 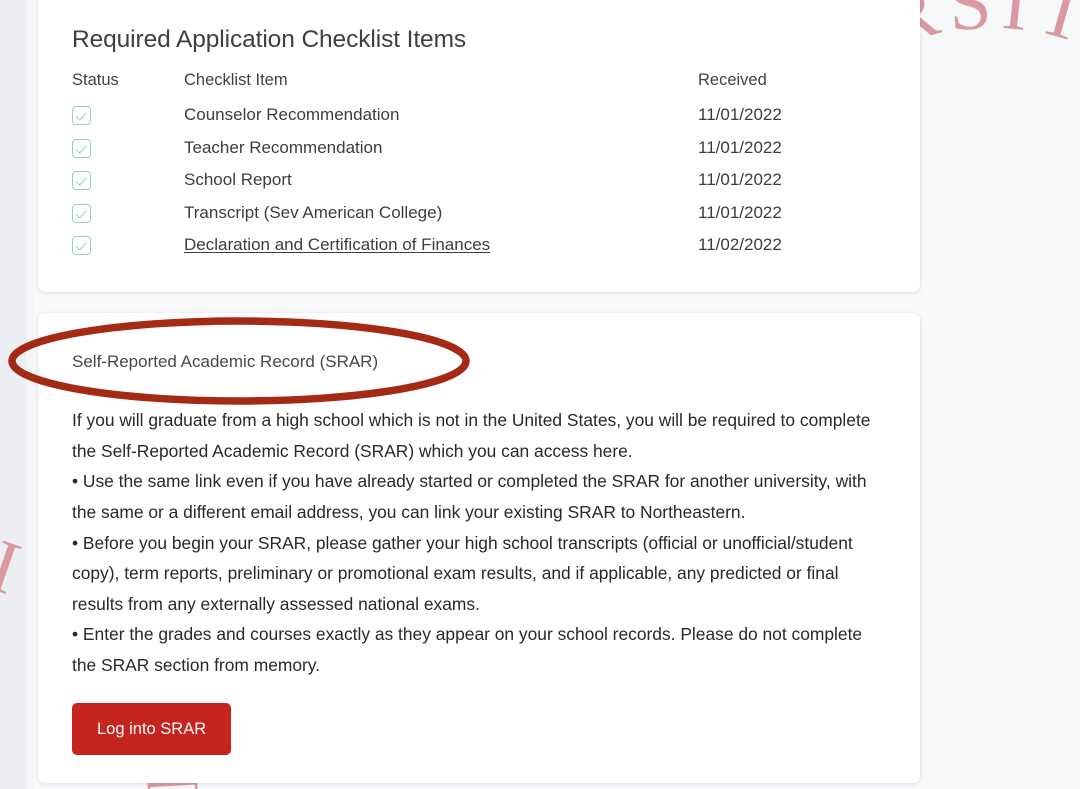 I want to click on checklist-item-cell: Counselor Recommendation, so click(x=292, y=114).